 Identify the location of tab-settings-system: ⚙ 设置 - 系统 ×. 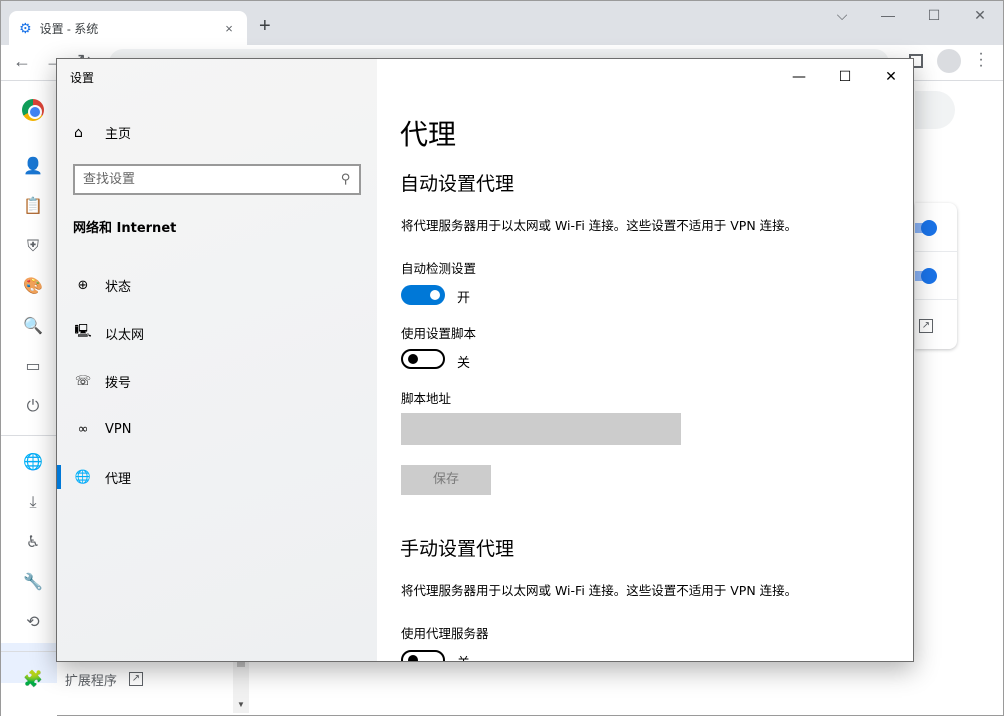
(128, 28).